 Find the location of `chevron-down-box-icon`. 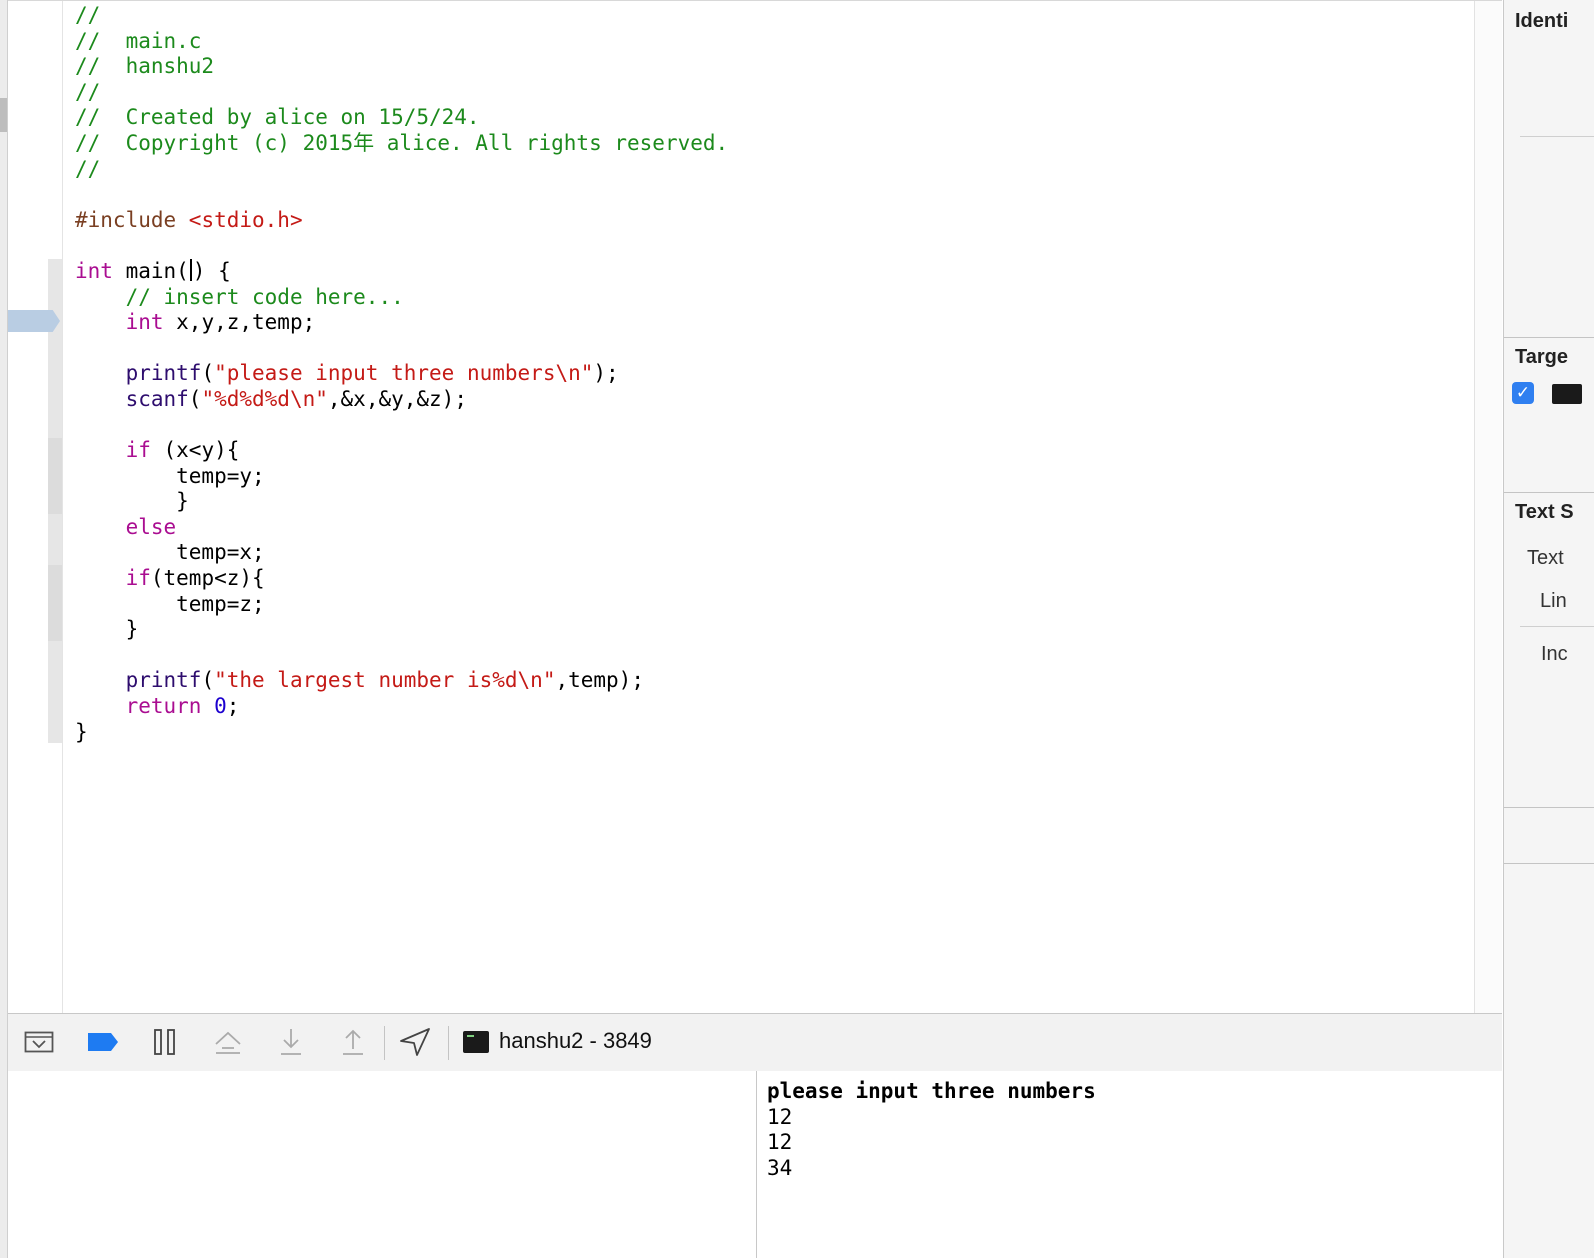

chevron-down-box-icon is located at coordinates (39, 1042).